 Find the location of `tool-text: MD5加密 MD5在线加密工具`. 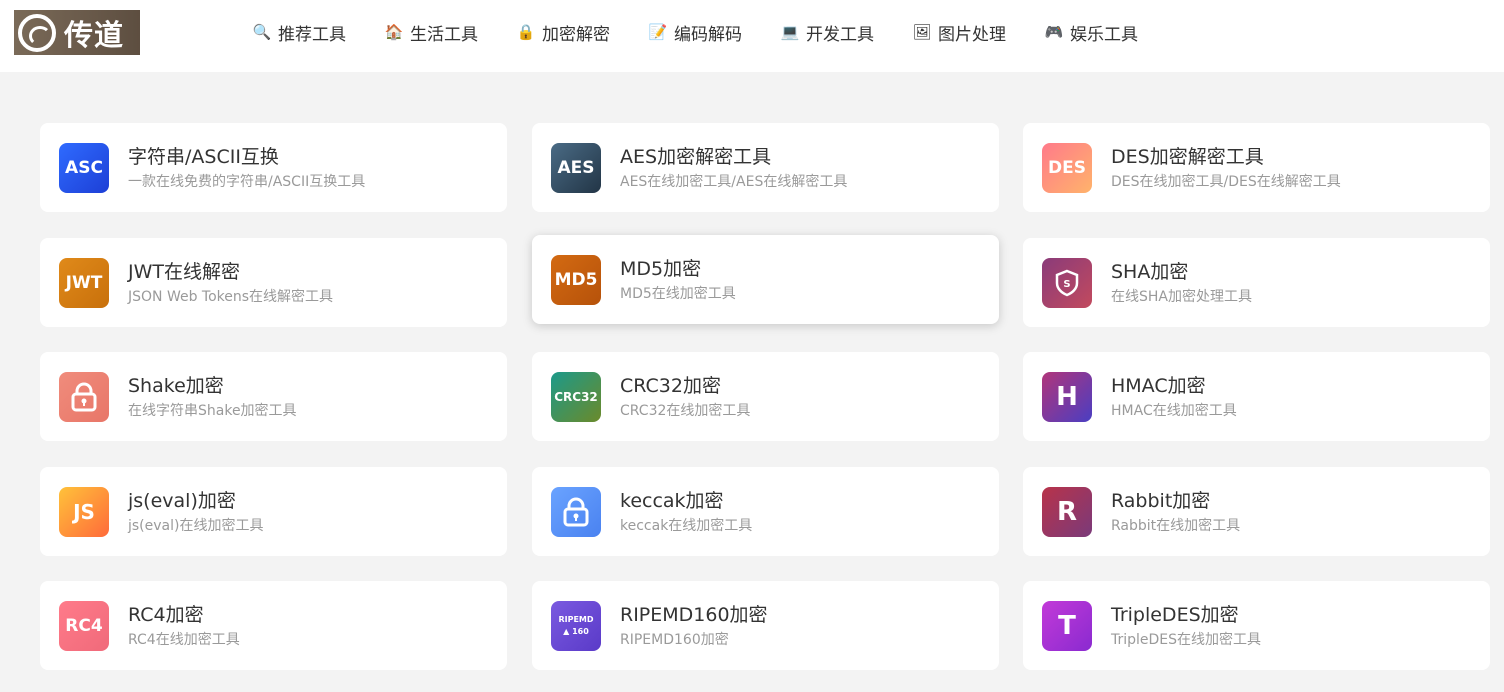

tool-text: MD5加密 MD5在线加密工具 is located at coordinates (678, 280).